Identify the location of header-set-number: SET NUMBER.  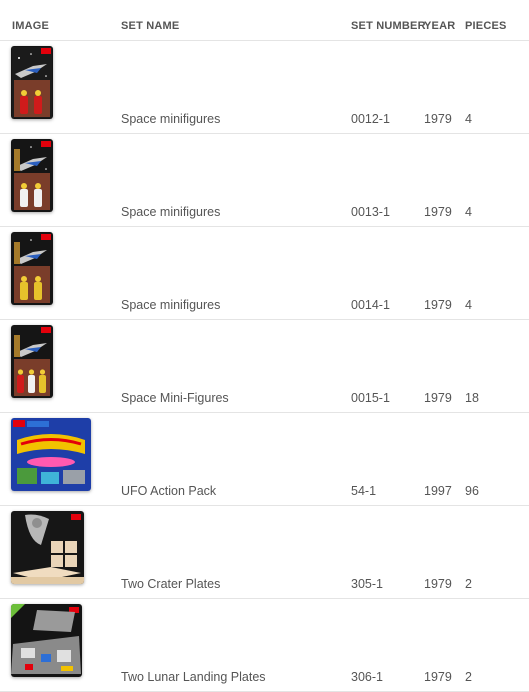
(388, 26).